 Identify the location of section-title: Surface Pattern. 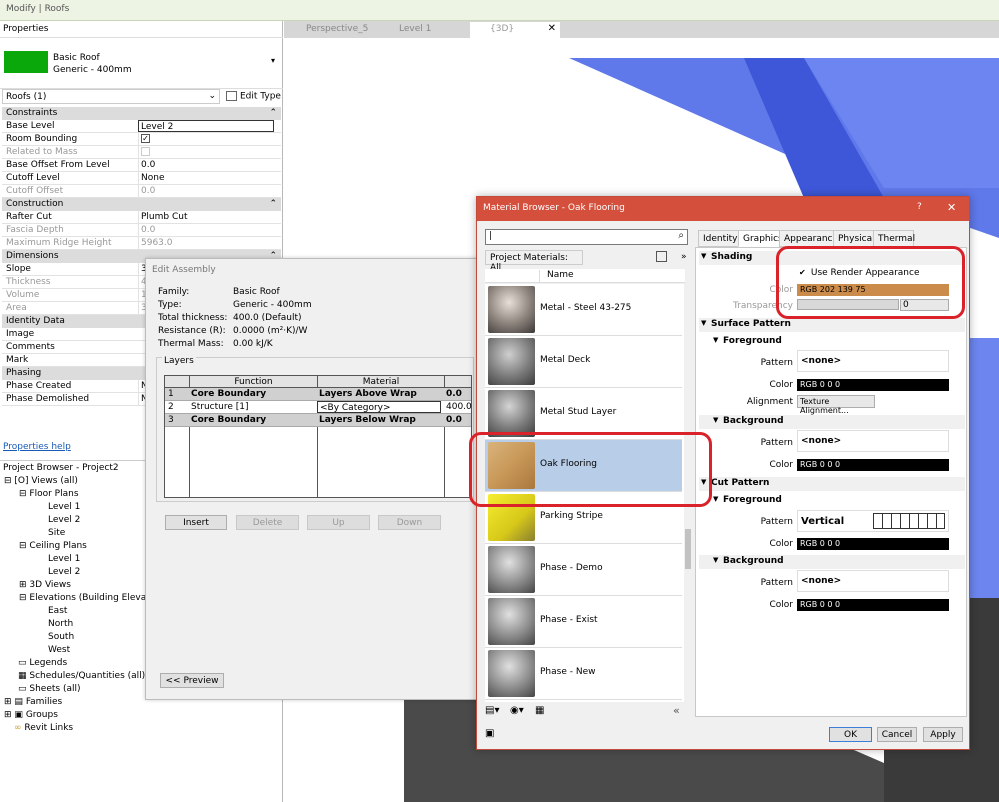
(751, 324).